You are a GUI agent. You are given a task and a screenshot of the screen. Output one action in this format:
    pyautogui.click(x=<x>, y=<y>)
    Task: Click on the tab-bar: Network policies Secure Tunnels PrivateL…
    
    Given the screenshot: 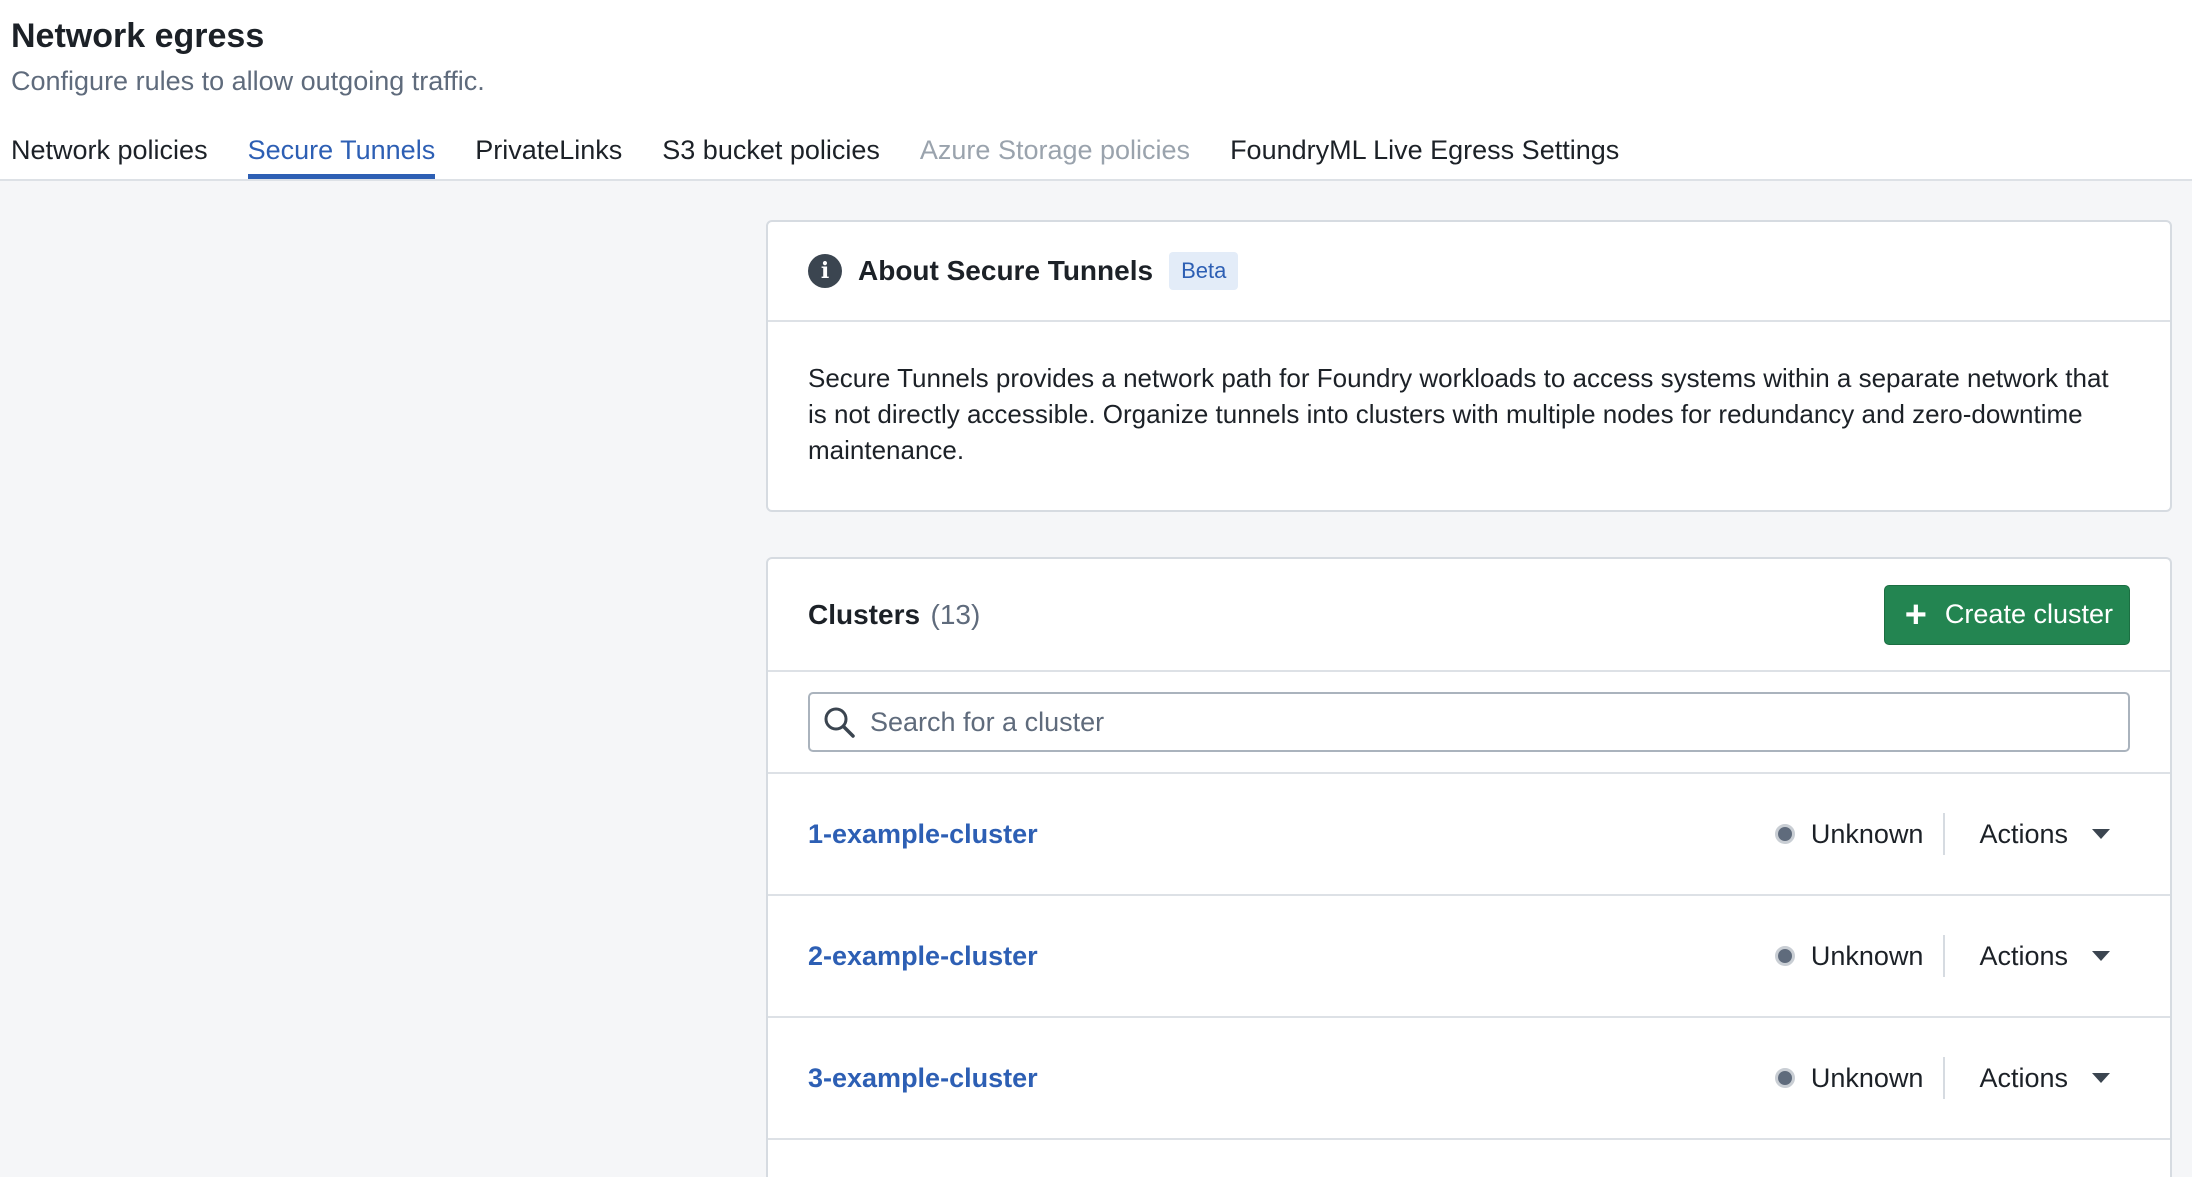 What is the action you would take?
    pyautogui.click(x=815, y=155)
    